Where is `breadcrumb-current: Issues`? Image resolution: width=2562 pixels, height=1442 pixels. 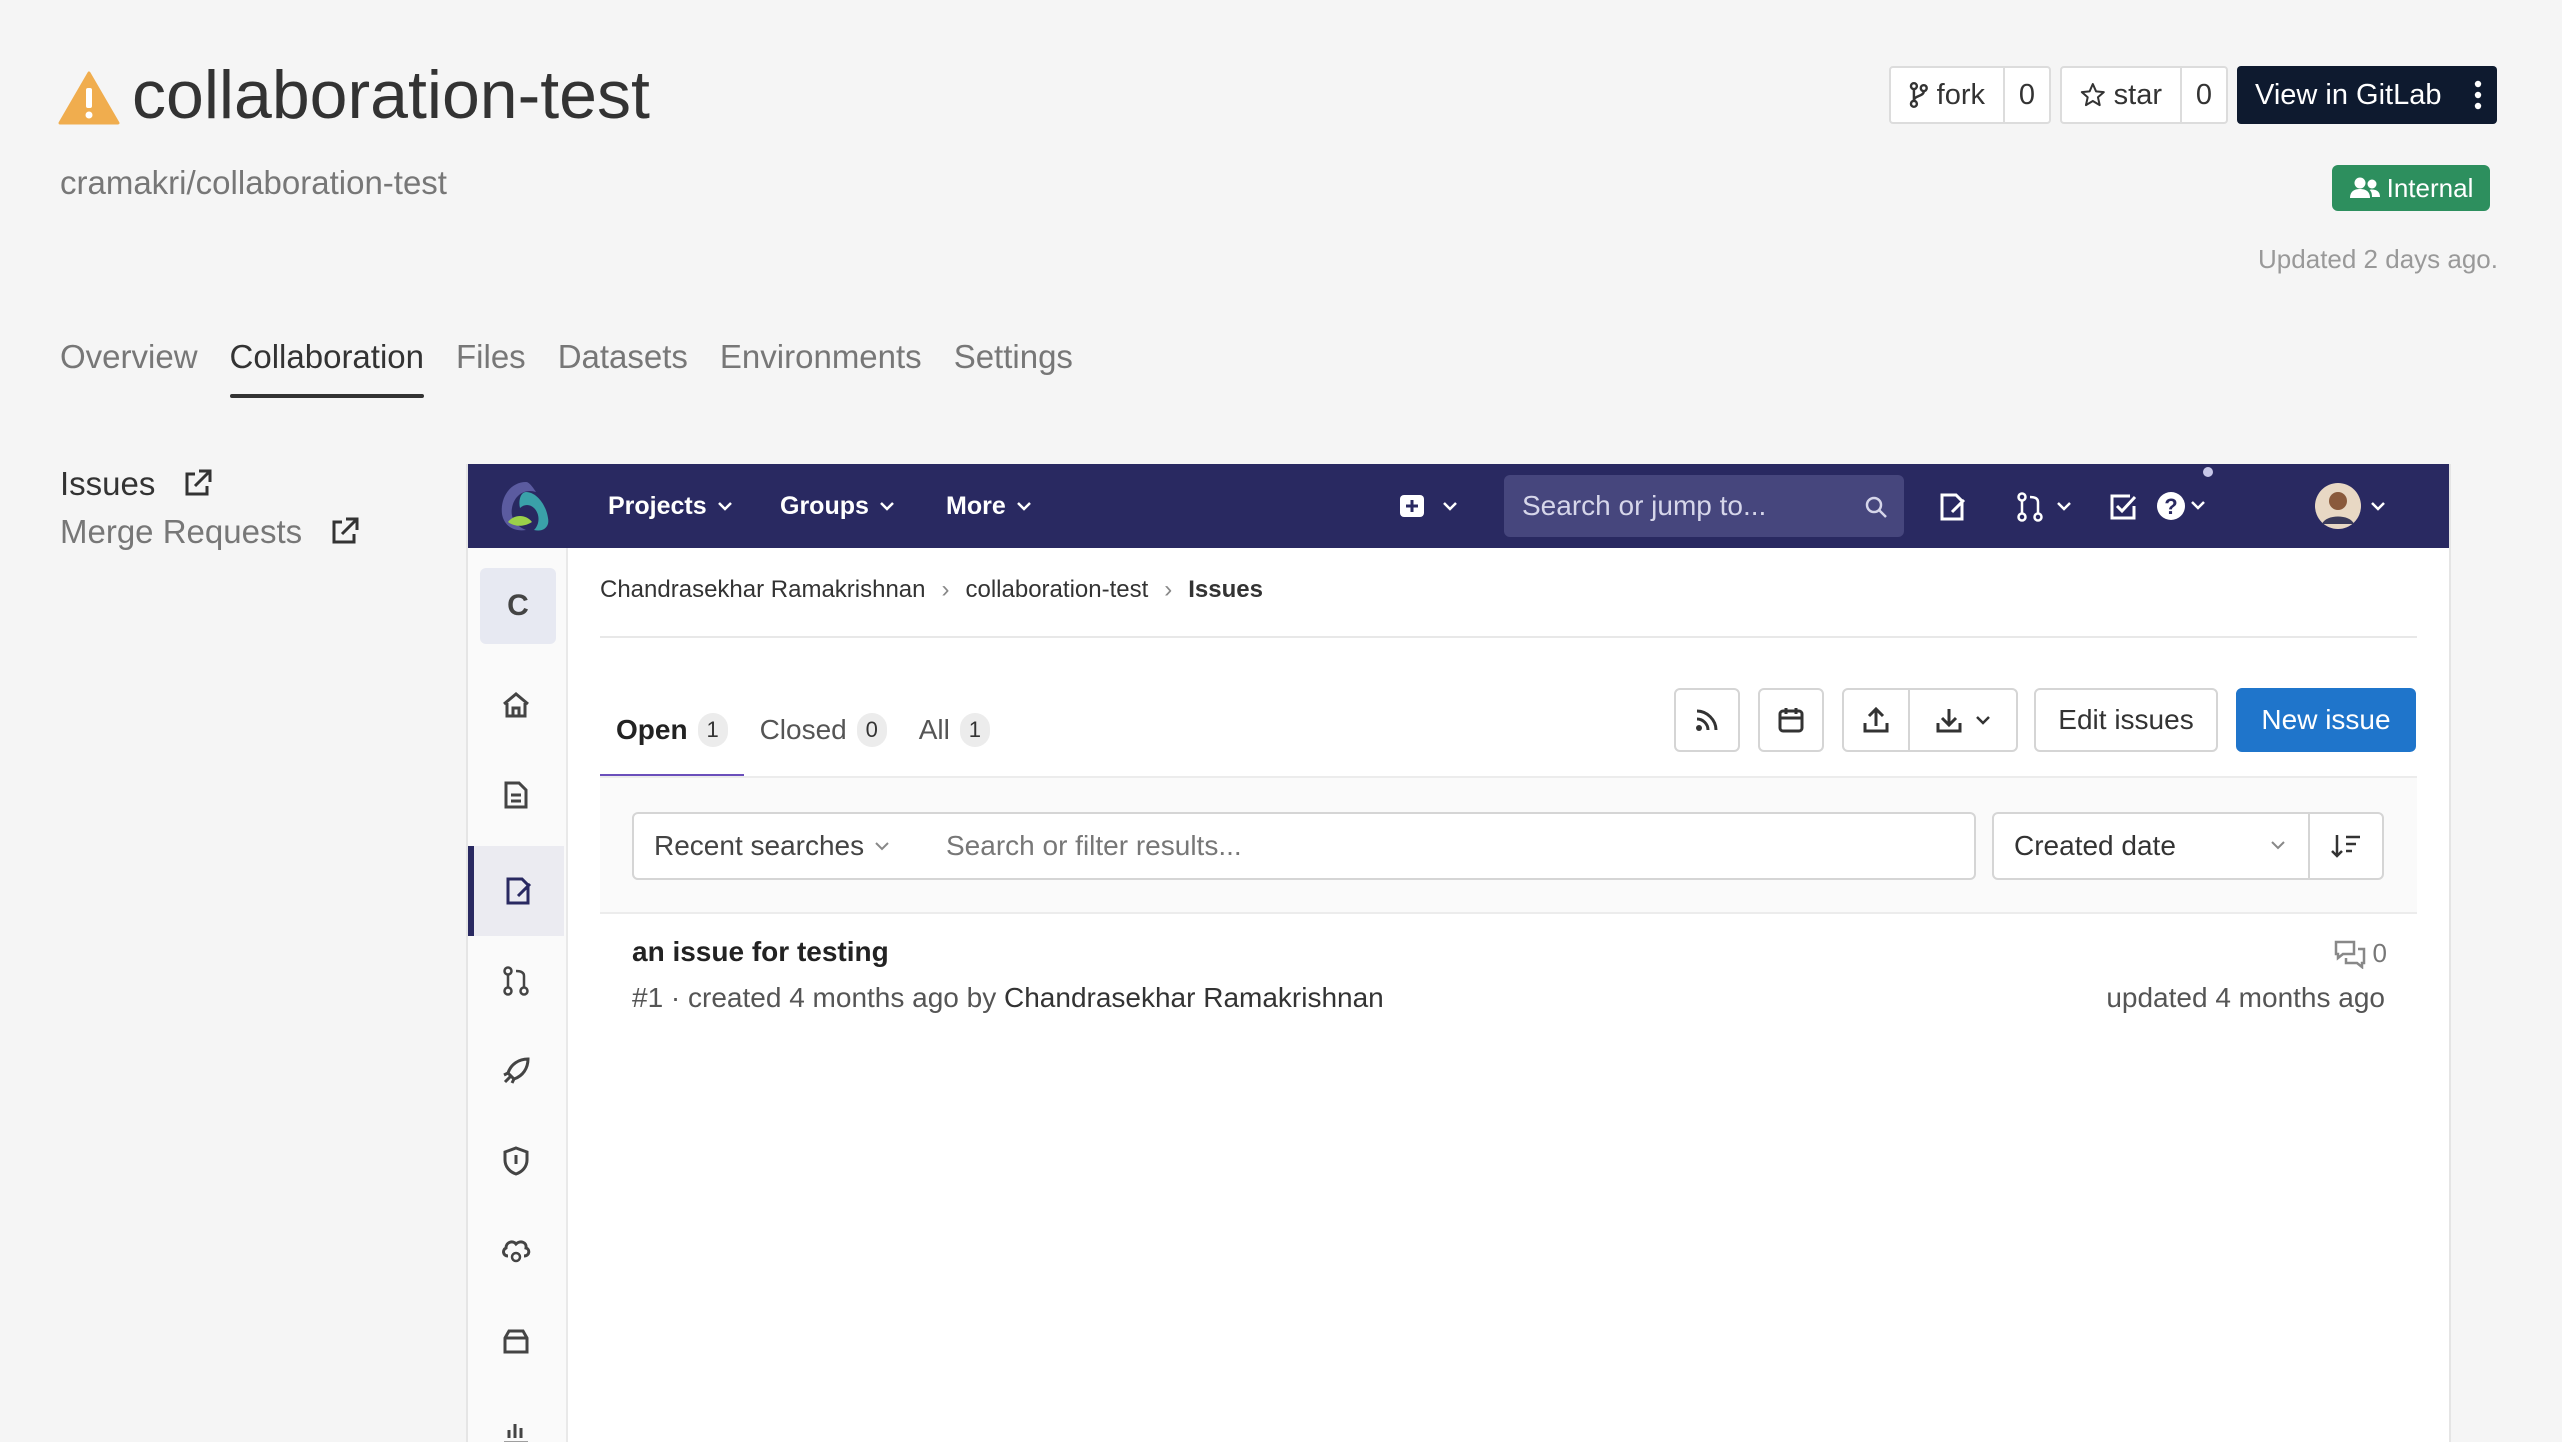 breadcrumb-current: Issues is located at coordinates (1225, 590).